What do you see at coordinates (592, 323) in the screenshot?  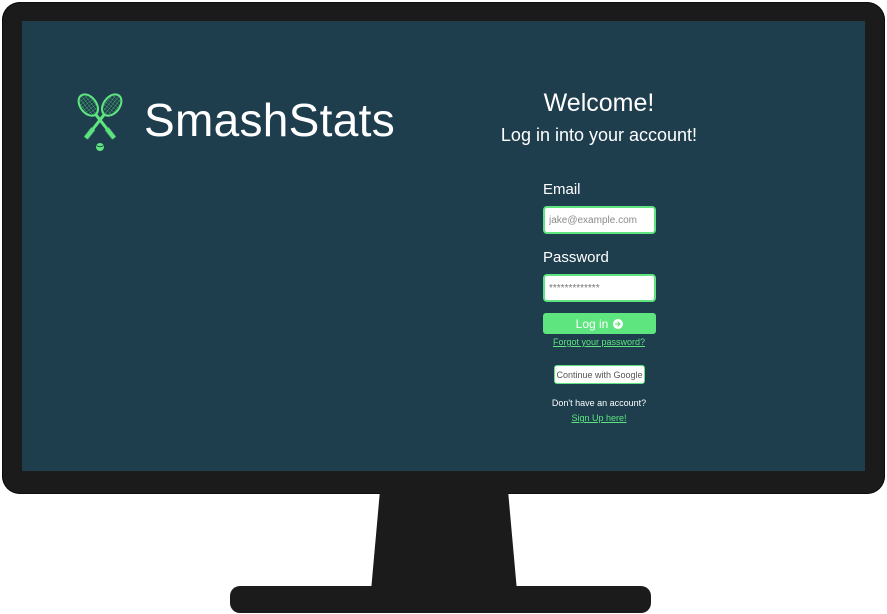 I see `login-button-label: Log in` at bounding box center [592, 323].